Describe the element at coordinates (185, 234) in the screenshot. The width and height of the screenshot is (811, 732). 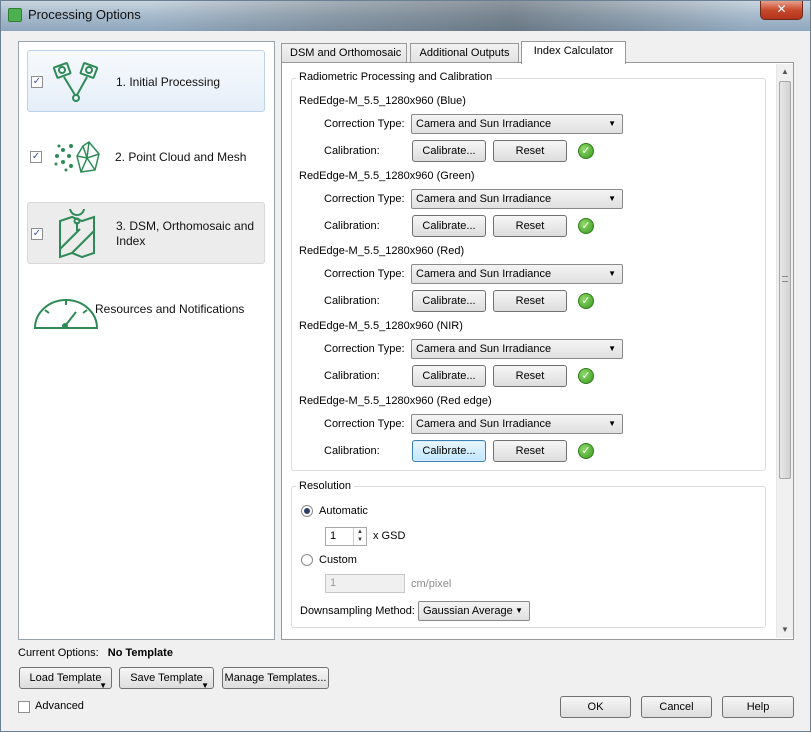
I see `step-dsm-orthomosaic-label: 3. DSM, Orthomosaic and Index` at that location.